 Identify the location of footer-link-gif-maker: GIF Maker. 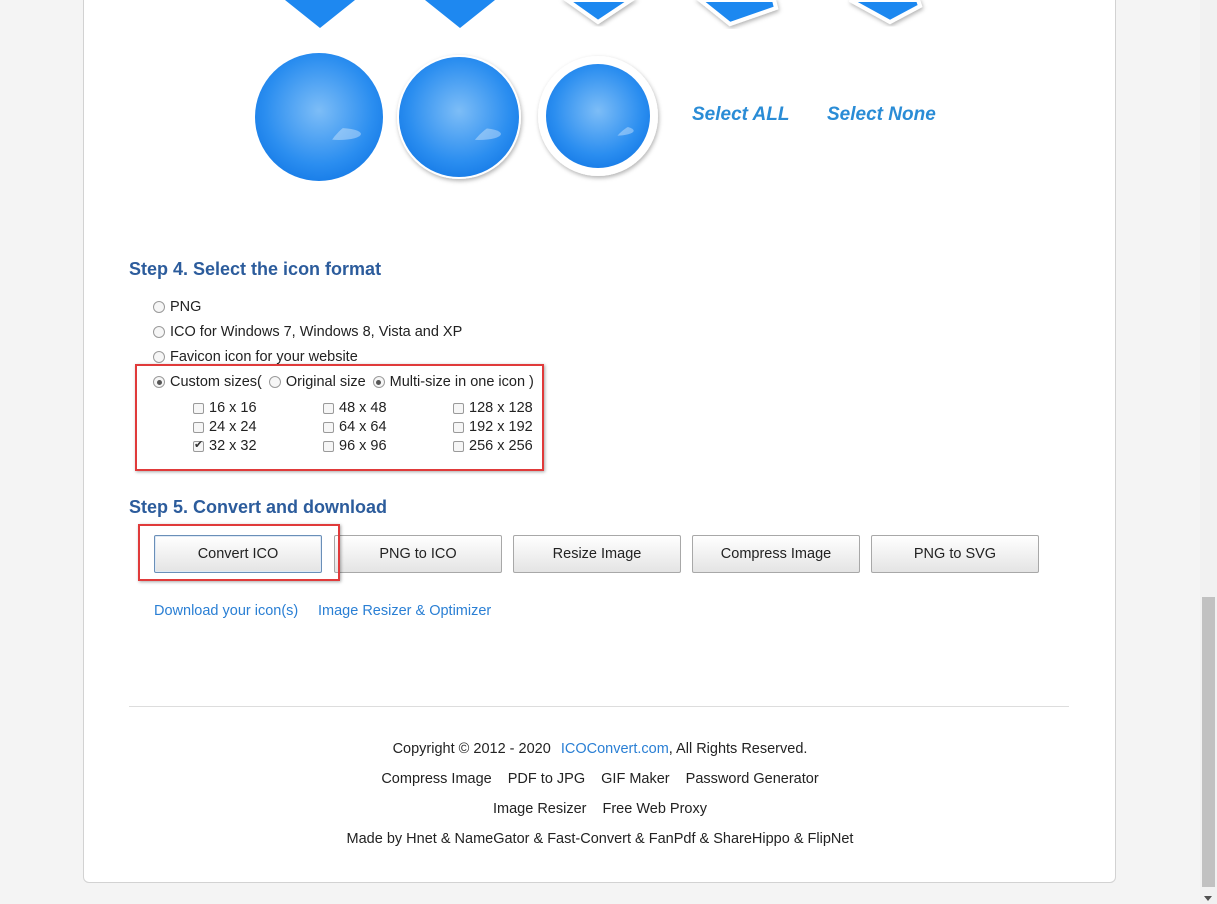
(635, 779).